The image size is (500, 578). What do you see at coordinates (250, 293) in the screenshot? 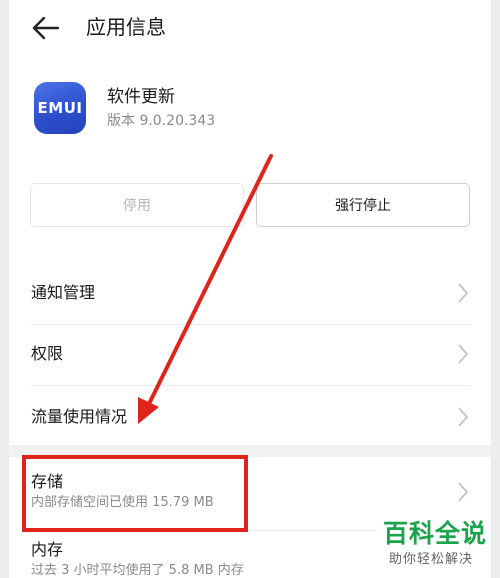
I see `settings-item-notifications: 通知管理` at bounding box center [250, 293].